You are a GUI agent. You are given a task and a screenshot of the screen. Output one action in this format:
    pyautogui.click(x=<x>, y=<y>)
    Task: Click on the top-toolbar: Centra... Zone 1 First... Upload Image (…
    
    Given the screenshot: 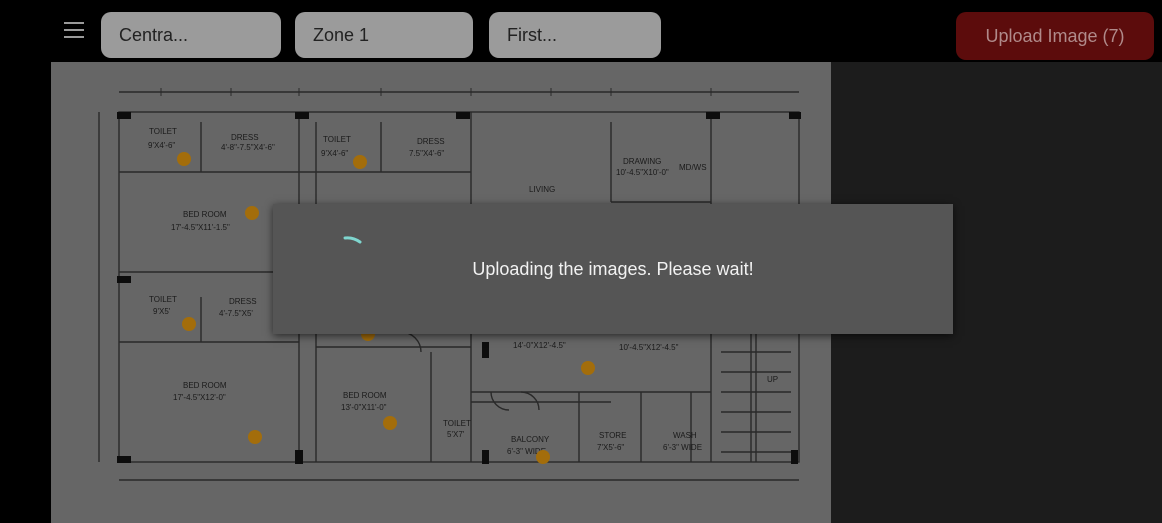 What is the action you would take?
    pyautogui.click(x=581, y=31)
    